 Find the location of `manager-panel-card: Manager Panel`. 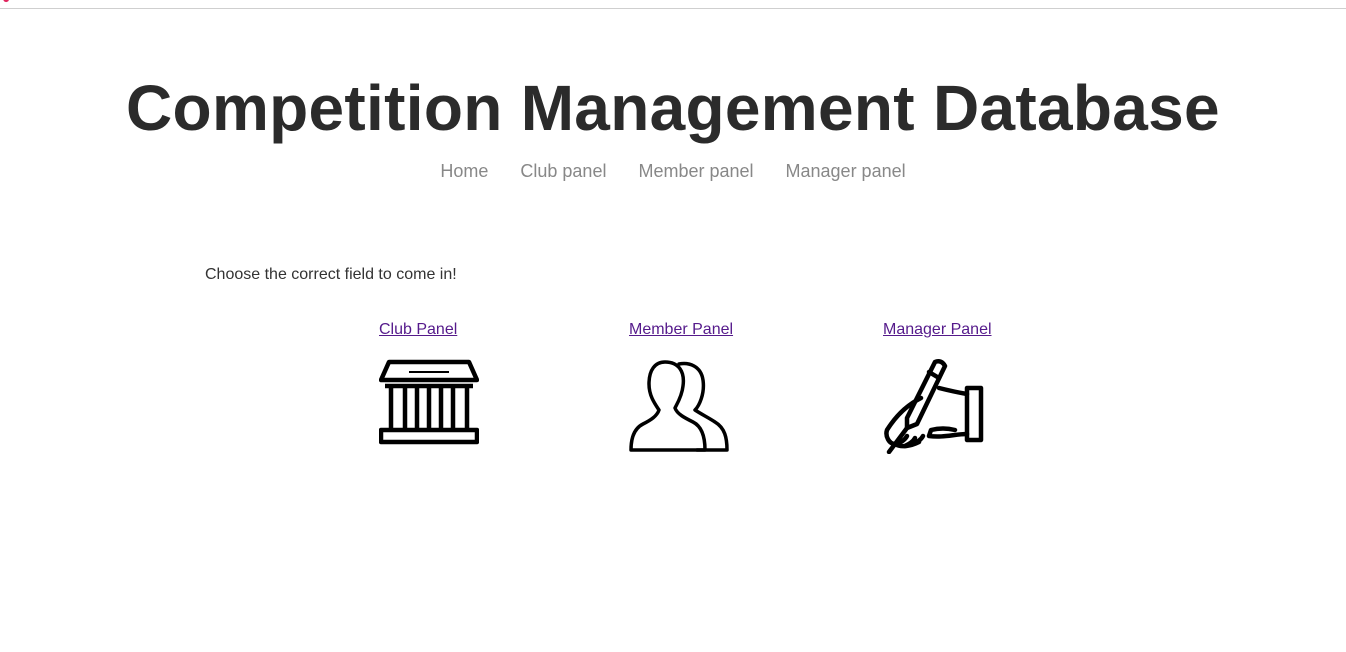

manager-panel-card: Manager Panel is located at coordinates (937, 387).